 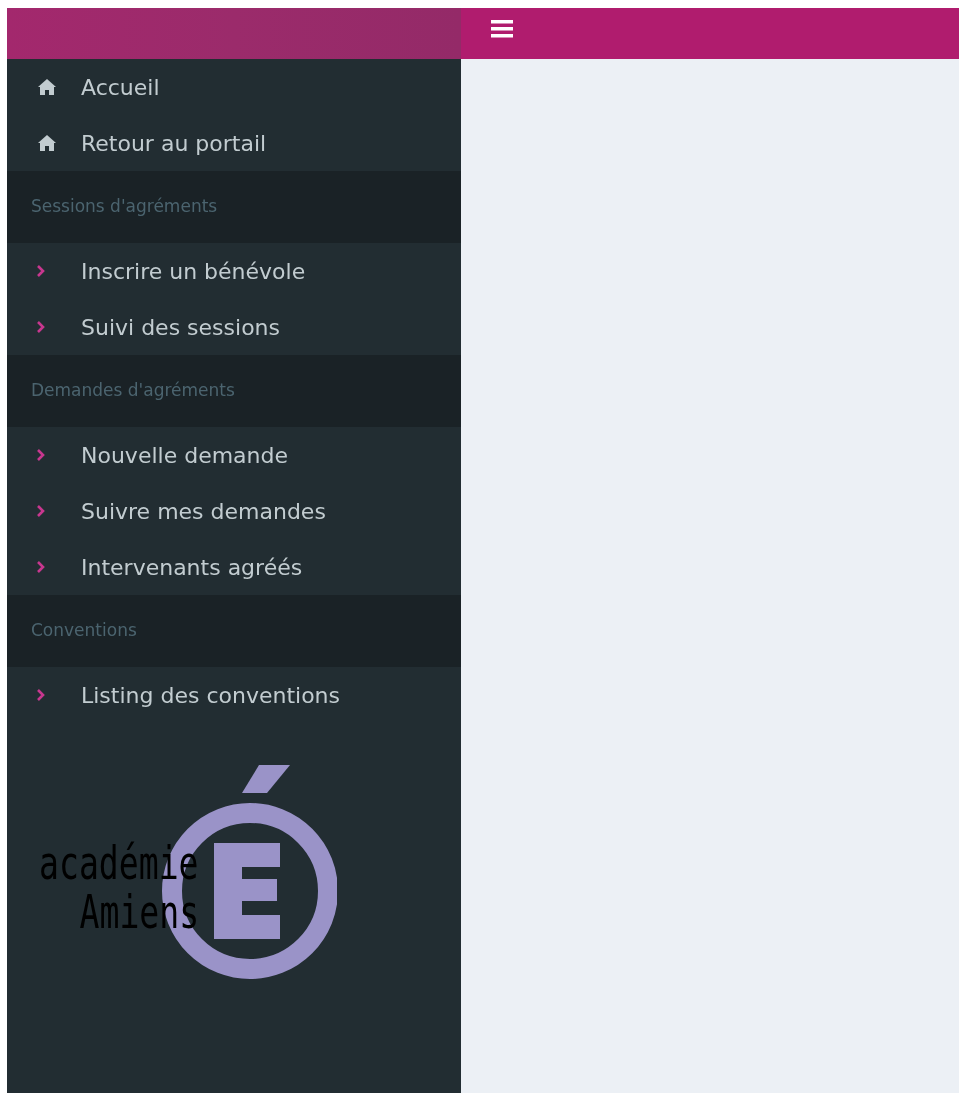 I want to click on sidebar-item: Inscrire un bénévole, so click(x=234, y=271).